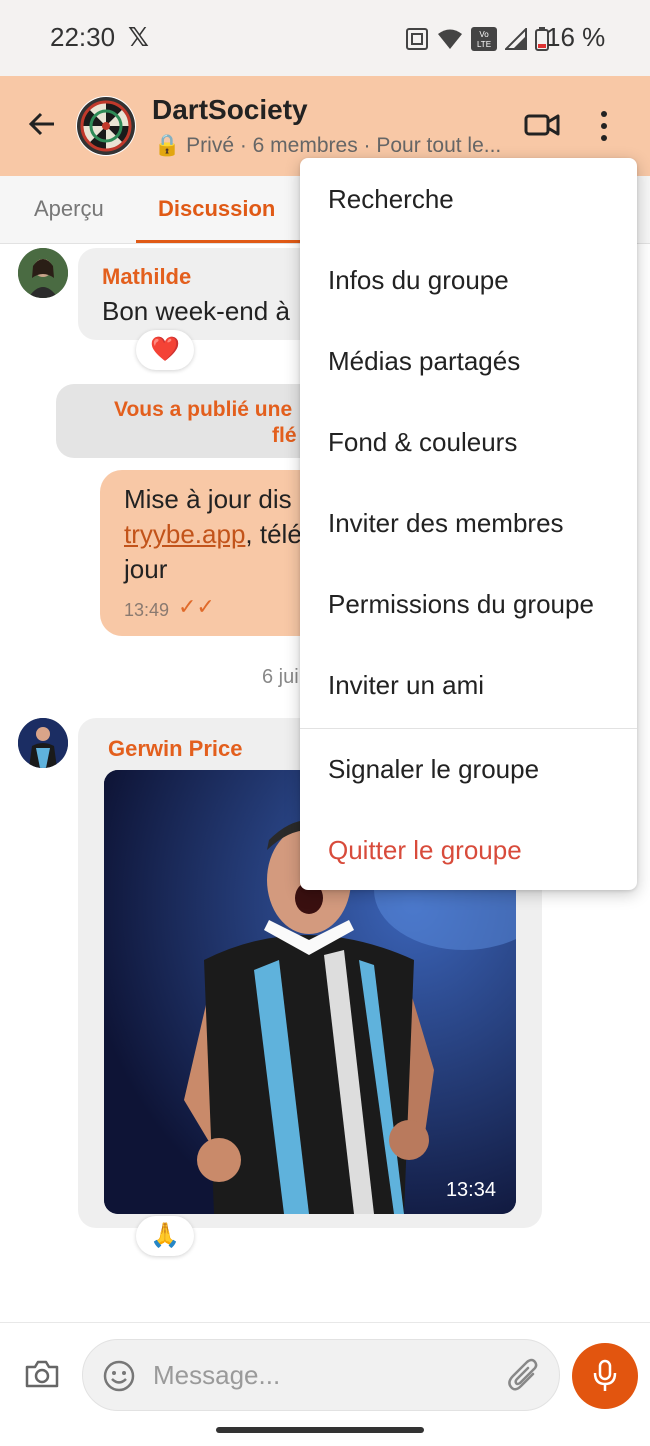  What do you see at coordinates (406, 685) in the screenshot?
I see `menu-item-inviter-ami: Inviter un ami` at bounding box center [406, 685].